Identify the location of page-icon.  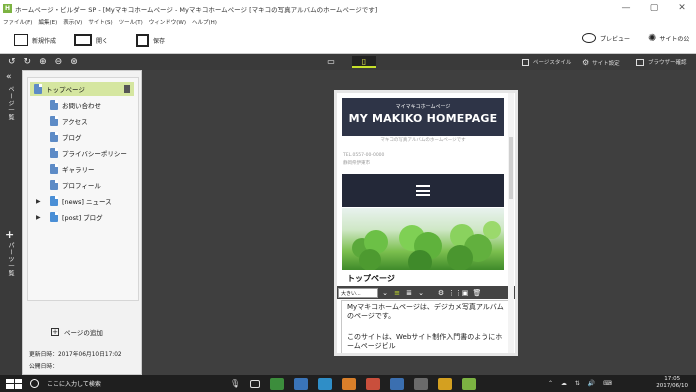
(54, 137).